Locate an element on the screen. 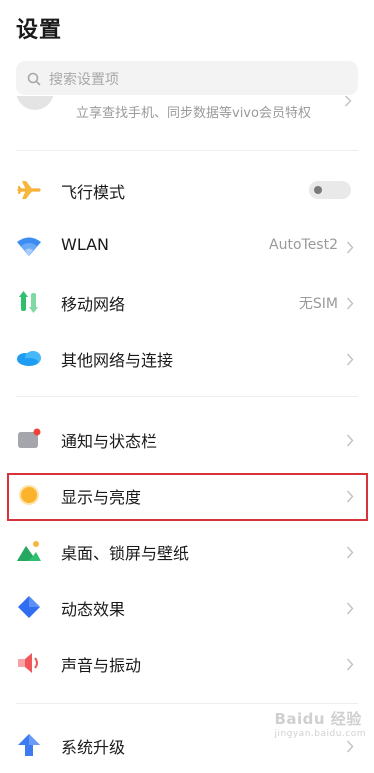  settings-item-label: 声音与振动 is located at coordinates (101, 665).